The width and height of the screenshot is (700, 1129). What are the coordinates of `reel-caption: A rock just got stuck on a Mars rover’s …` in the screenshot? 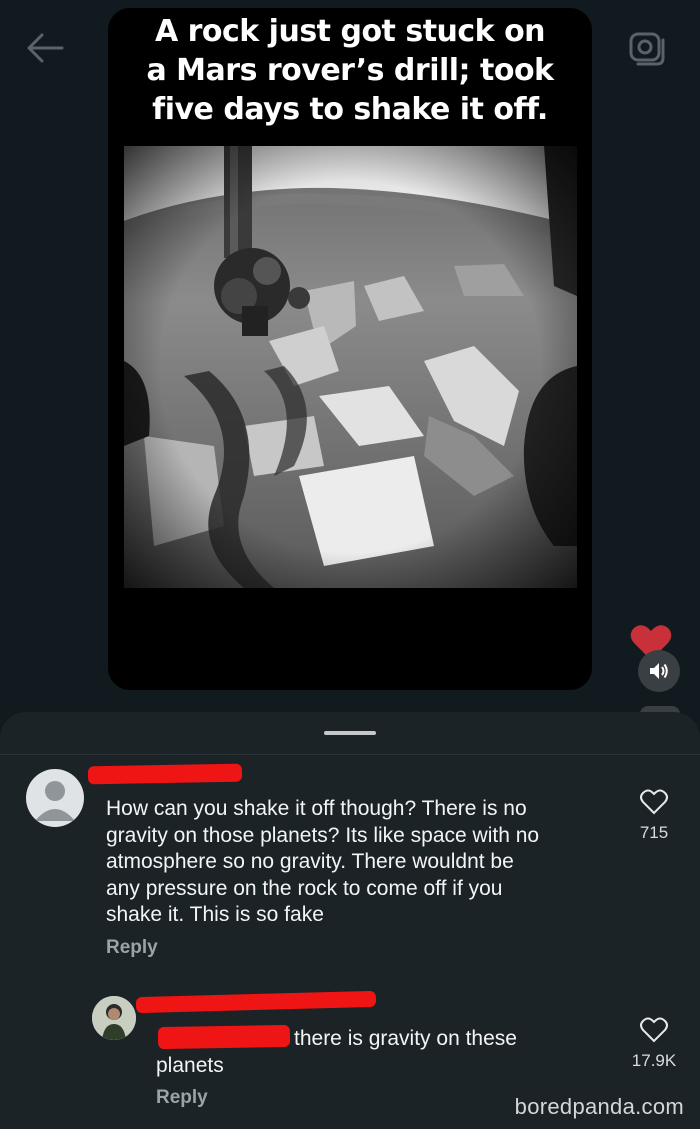 It's located at (350, 70).